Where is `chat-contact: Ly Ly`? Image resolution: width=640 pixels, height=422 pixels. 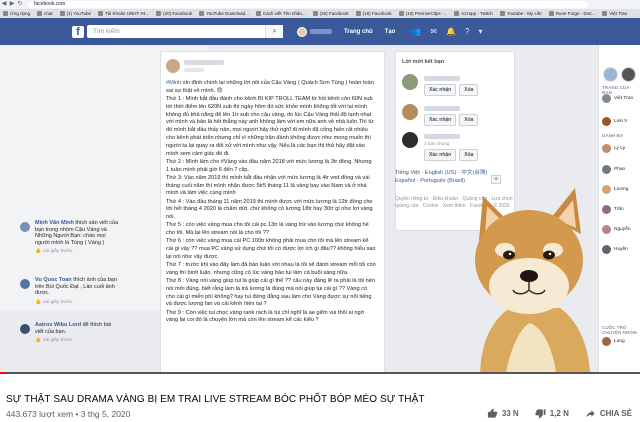
chat-contact: Ly Ly is located at coordinates (613, 148).